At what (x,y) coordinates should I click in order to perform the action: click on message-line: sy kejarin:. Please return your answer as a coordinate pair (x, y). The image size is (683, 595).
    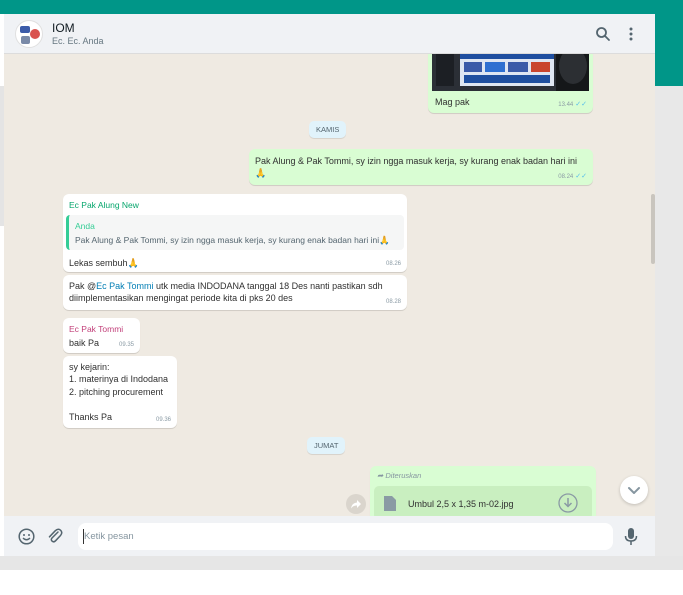
    Looking at the image, I should click on (89, 367).